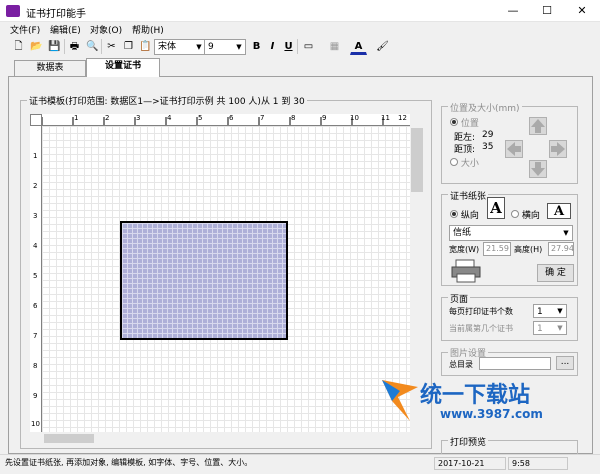  What do you see at coordinates (528, 249) in the screenshot?
I see `height-label: 高度(H)` at bounding box center [528, 249].